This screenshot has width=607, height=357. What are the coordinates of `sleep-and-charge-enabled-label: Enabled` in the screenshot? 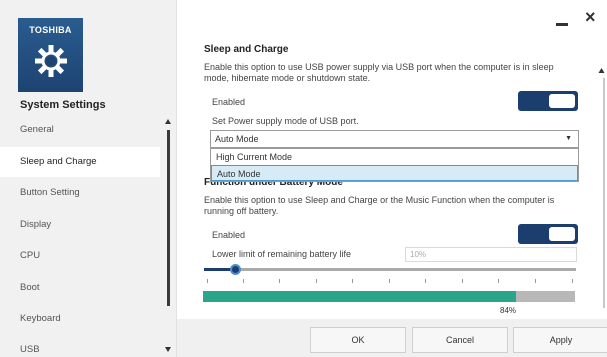 It's located at (229, 102).